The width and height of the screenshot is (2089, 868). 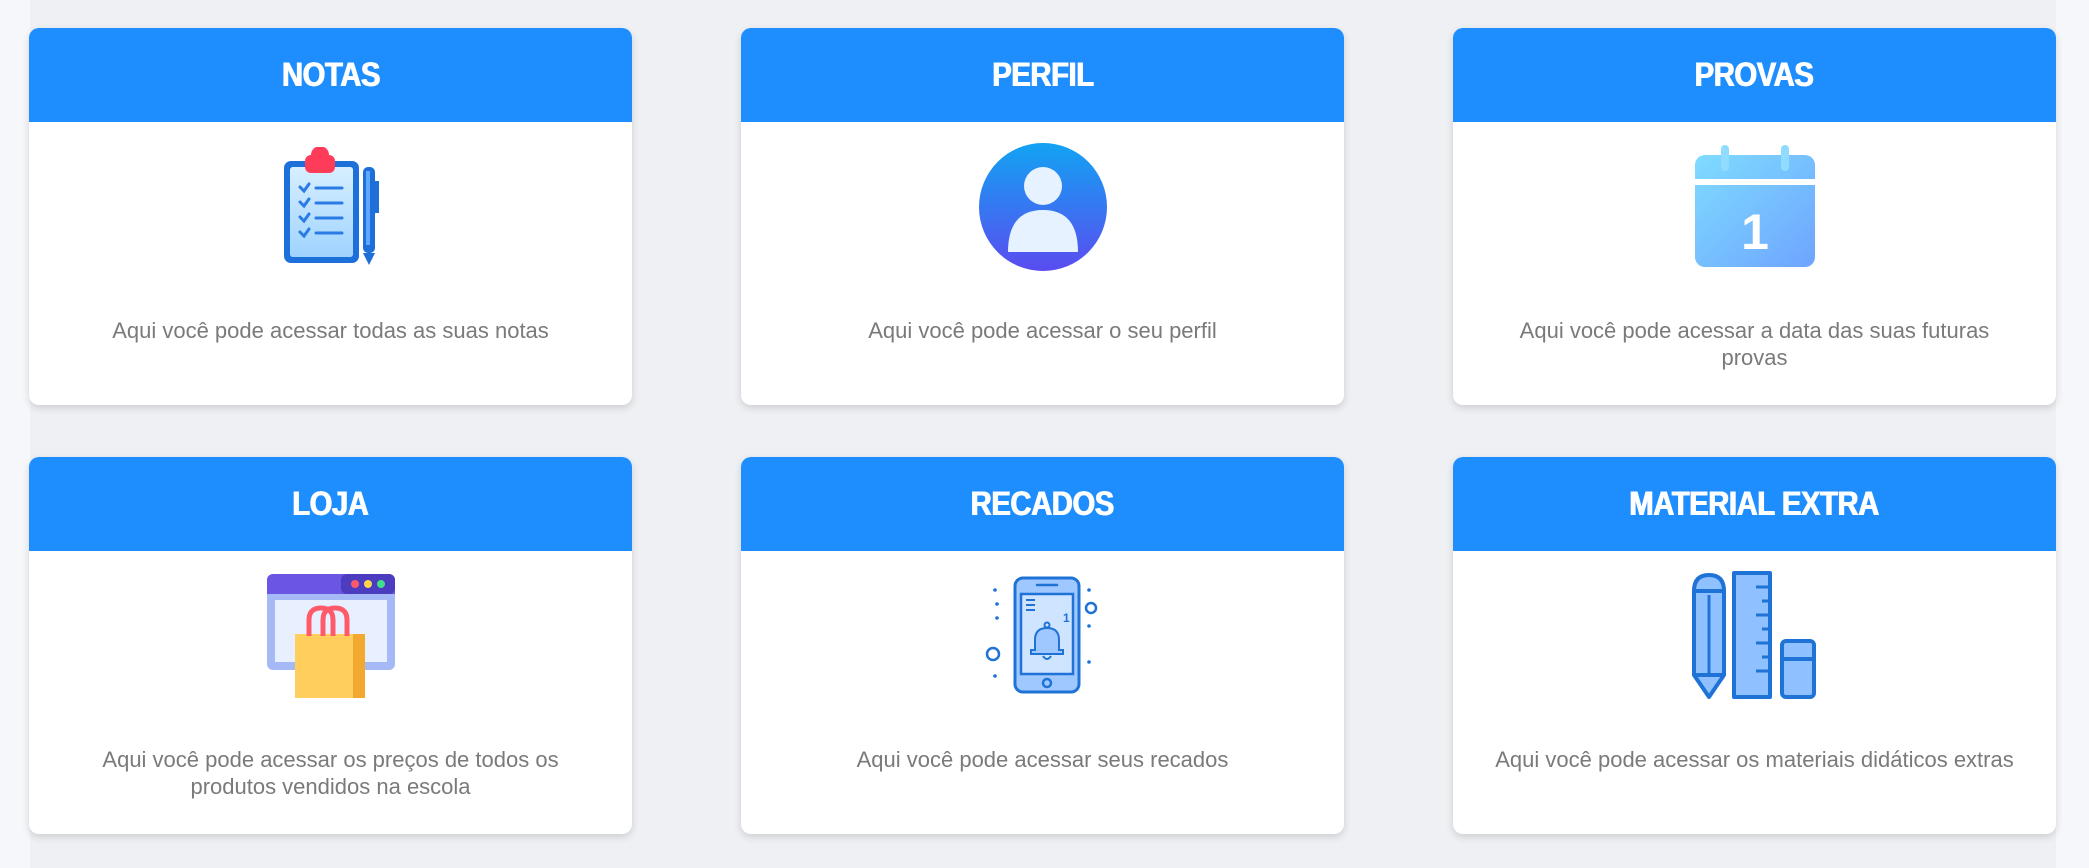 I want to click on card-description: Aqui você pode acessar seus recados, so click(x=1042, y=759).